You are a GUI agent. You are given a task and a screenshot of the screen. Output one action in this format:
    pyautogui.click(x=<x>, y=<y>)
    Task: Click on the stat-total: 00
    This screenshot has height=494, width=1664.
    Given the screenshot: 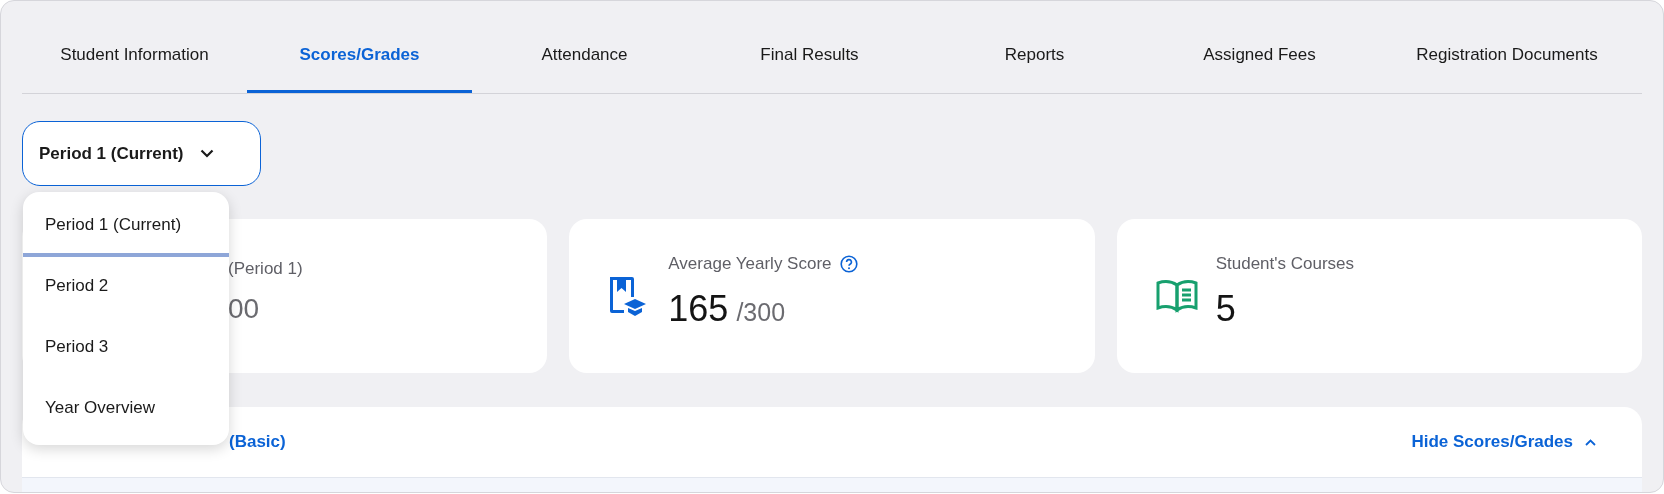 What is the action you would take?
    pyautogui.click(x=244, y=309)
    